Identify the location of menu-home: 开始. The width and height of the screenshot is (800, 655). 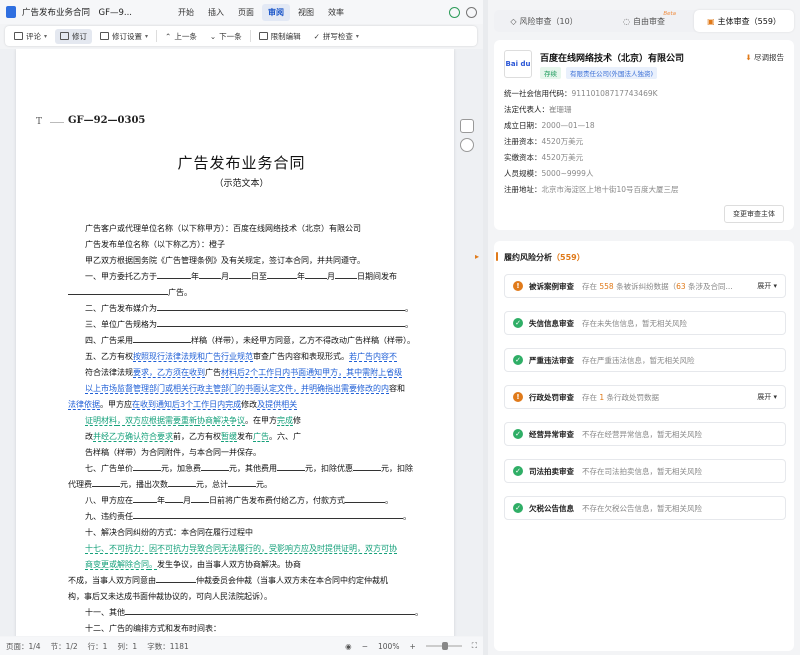
(186, 12).